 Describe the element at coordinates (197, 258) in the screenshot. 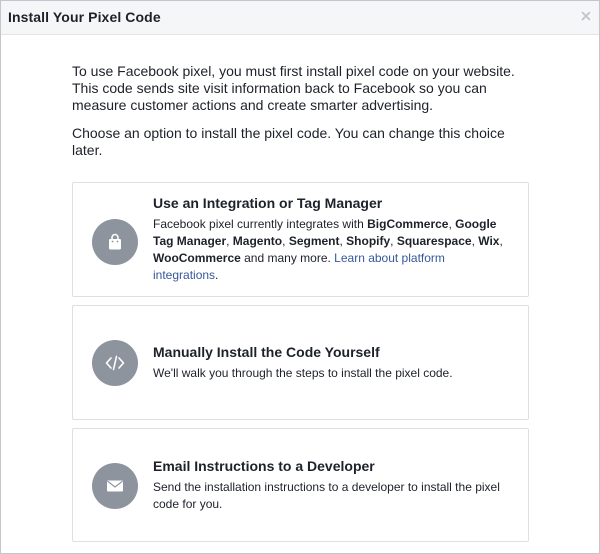

I see `partner-woocommerce: WooCommerce` at that location.